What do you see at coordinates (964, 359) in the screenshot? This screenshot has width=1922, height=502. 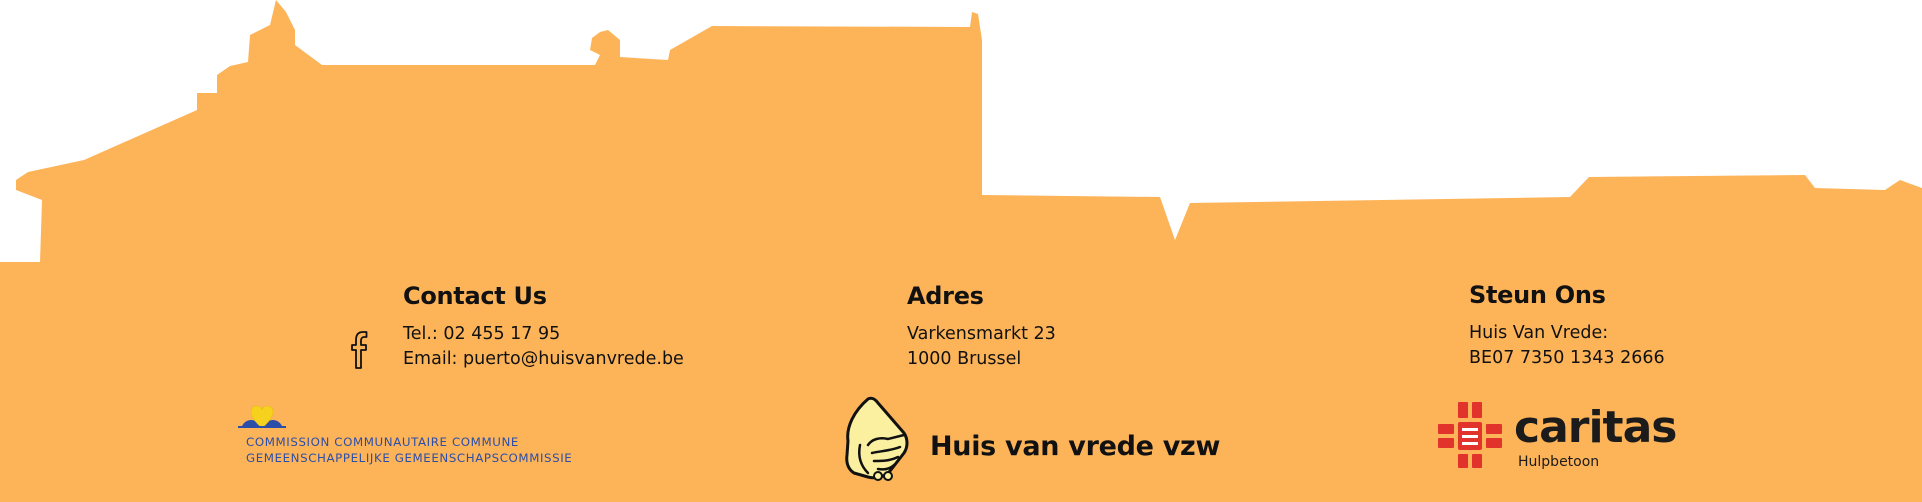 I see `address-city: 1000 Brussel` at bounding box center [964, 359].